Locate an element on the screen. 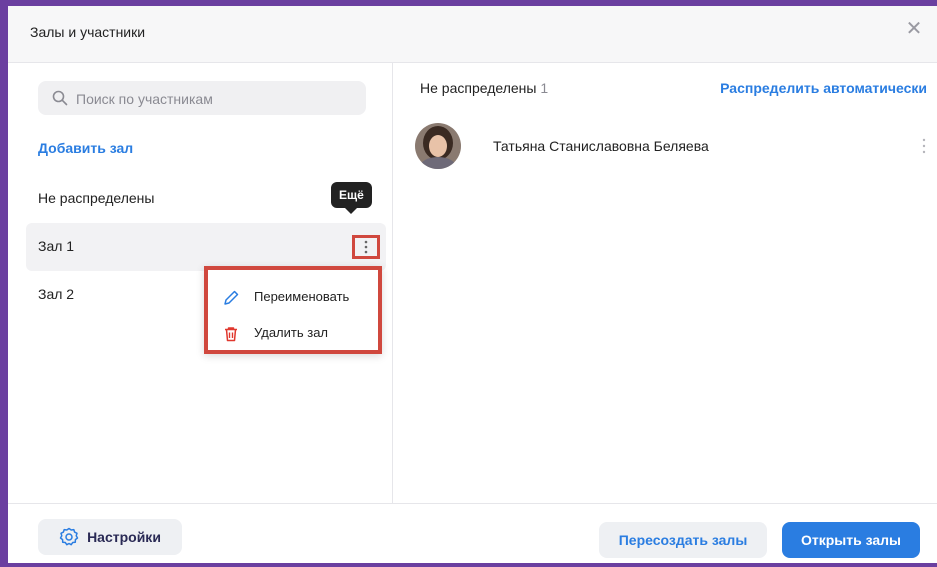 This screenshot has height=567, width=937. delete-hall-label: Удалить зал is located at coordinates (291, 332).